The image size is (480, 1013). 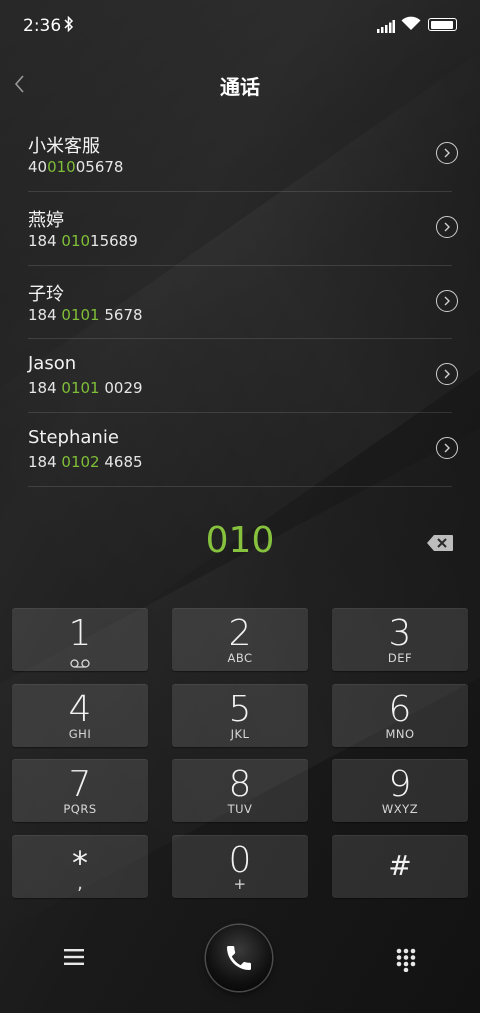 I want to click on key-4: 4 GHI, so click(x=80, y=715).